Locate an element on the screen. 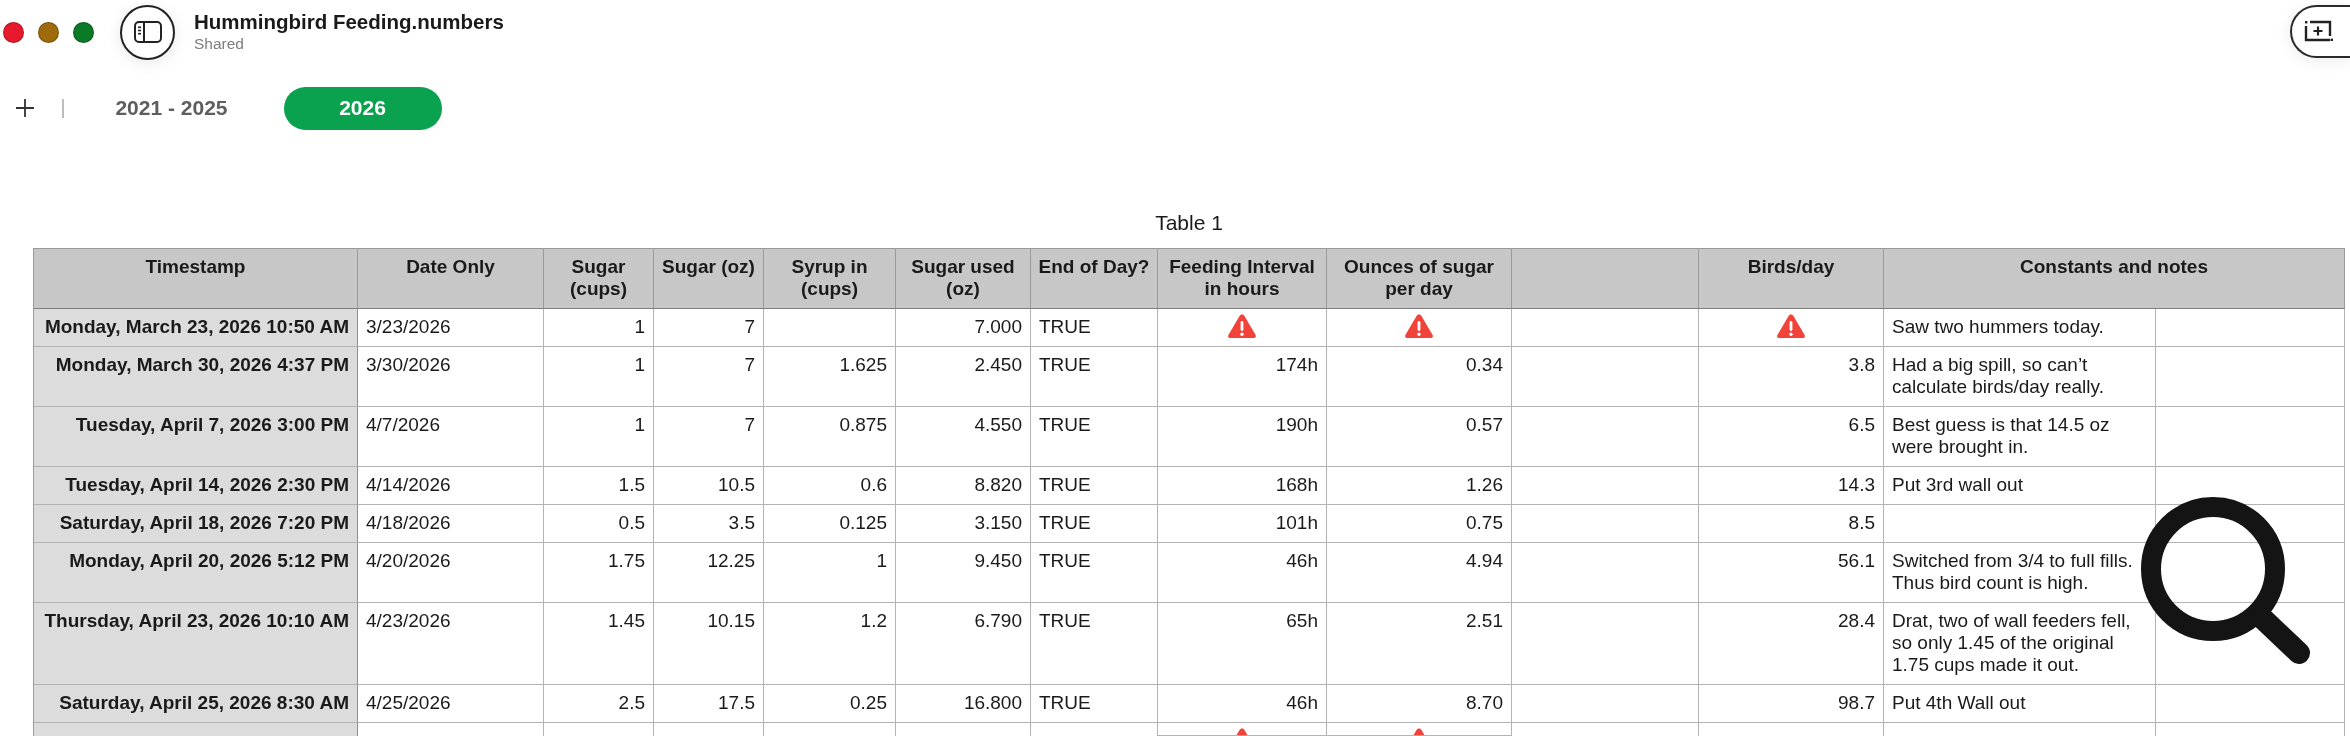 This screenshot has height=736, width=2350. table-cell: 3.8 is located at coordinates (1791, 377).